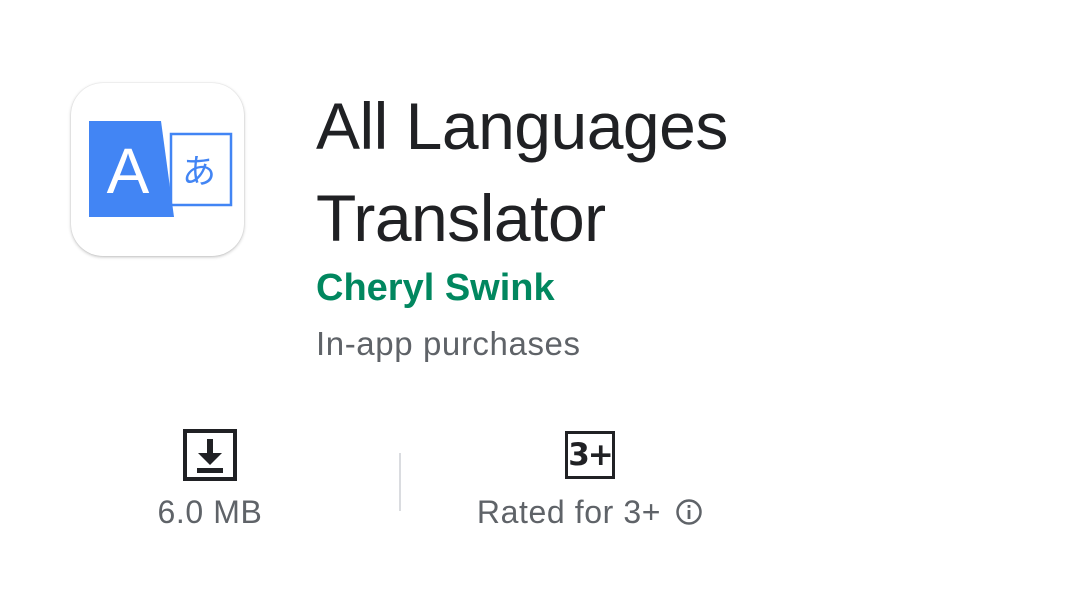 The height and width of the screenshot is (607, 1080). I want to click on download-size-stat: 6.0 MB, so click(210, 481).